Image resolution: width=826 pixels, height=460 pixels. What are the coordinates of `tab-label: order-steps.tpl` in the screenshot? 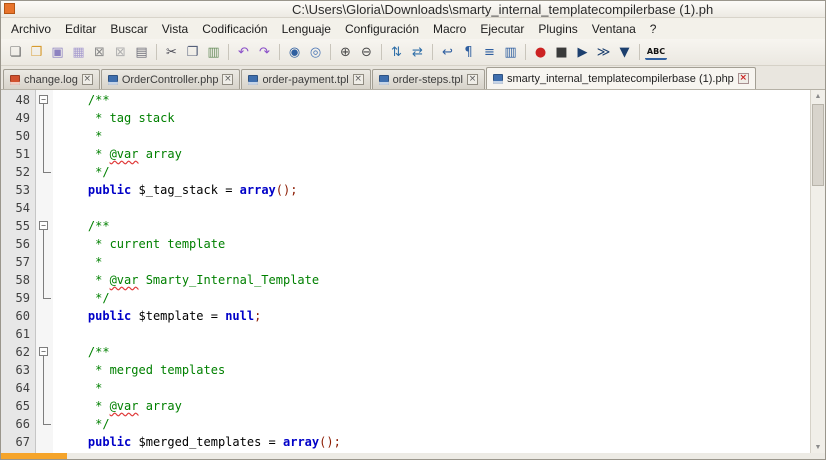 It's located at (427, 79).